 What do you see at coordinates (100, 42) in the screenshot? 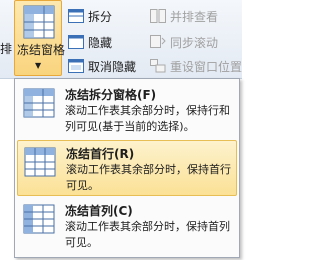
I see `hide-label: 隐藏` at bounding box center [100, 42].